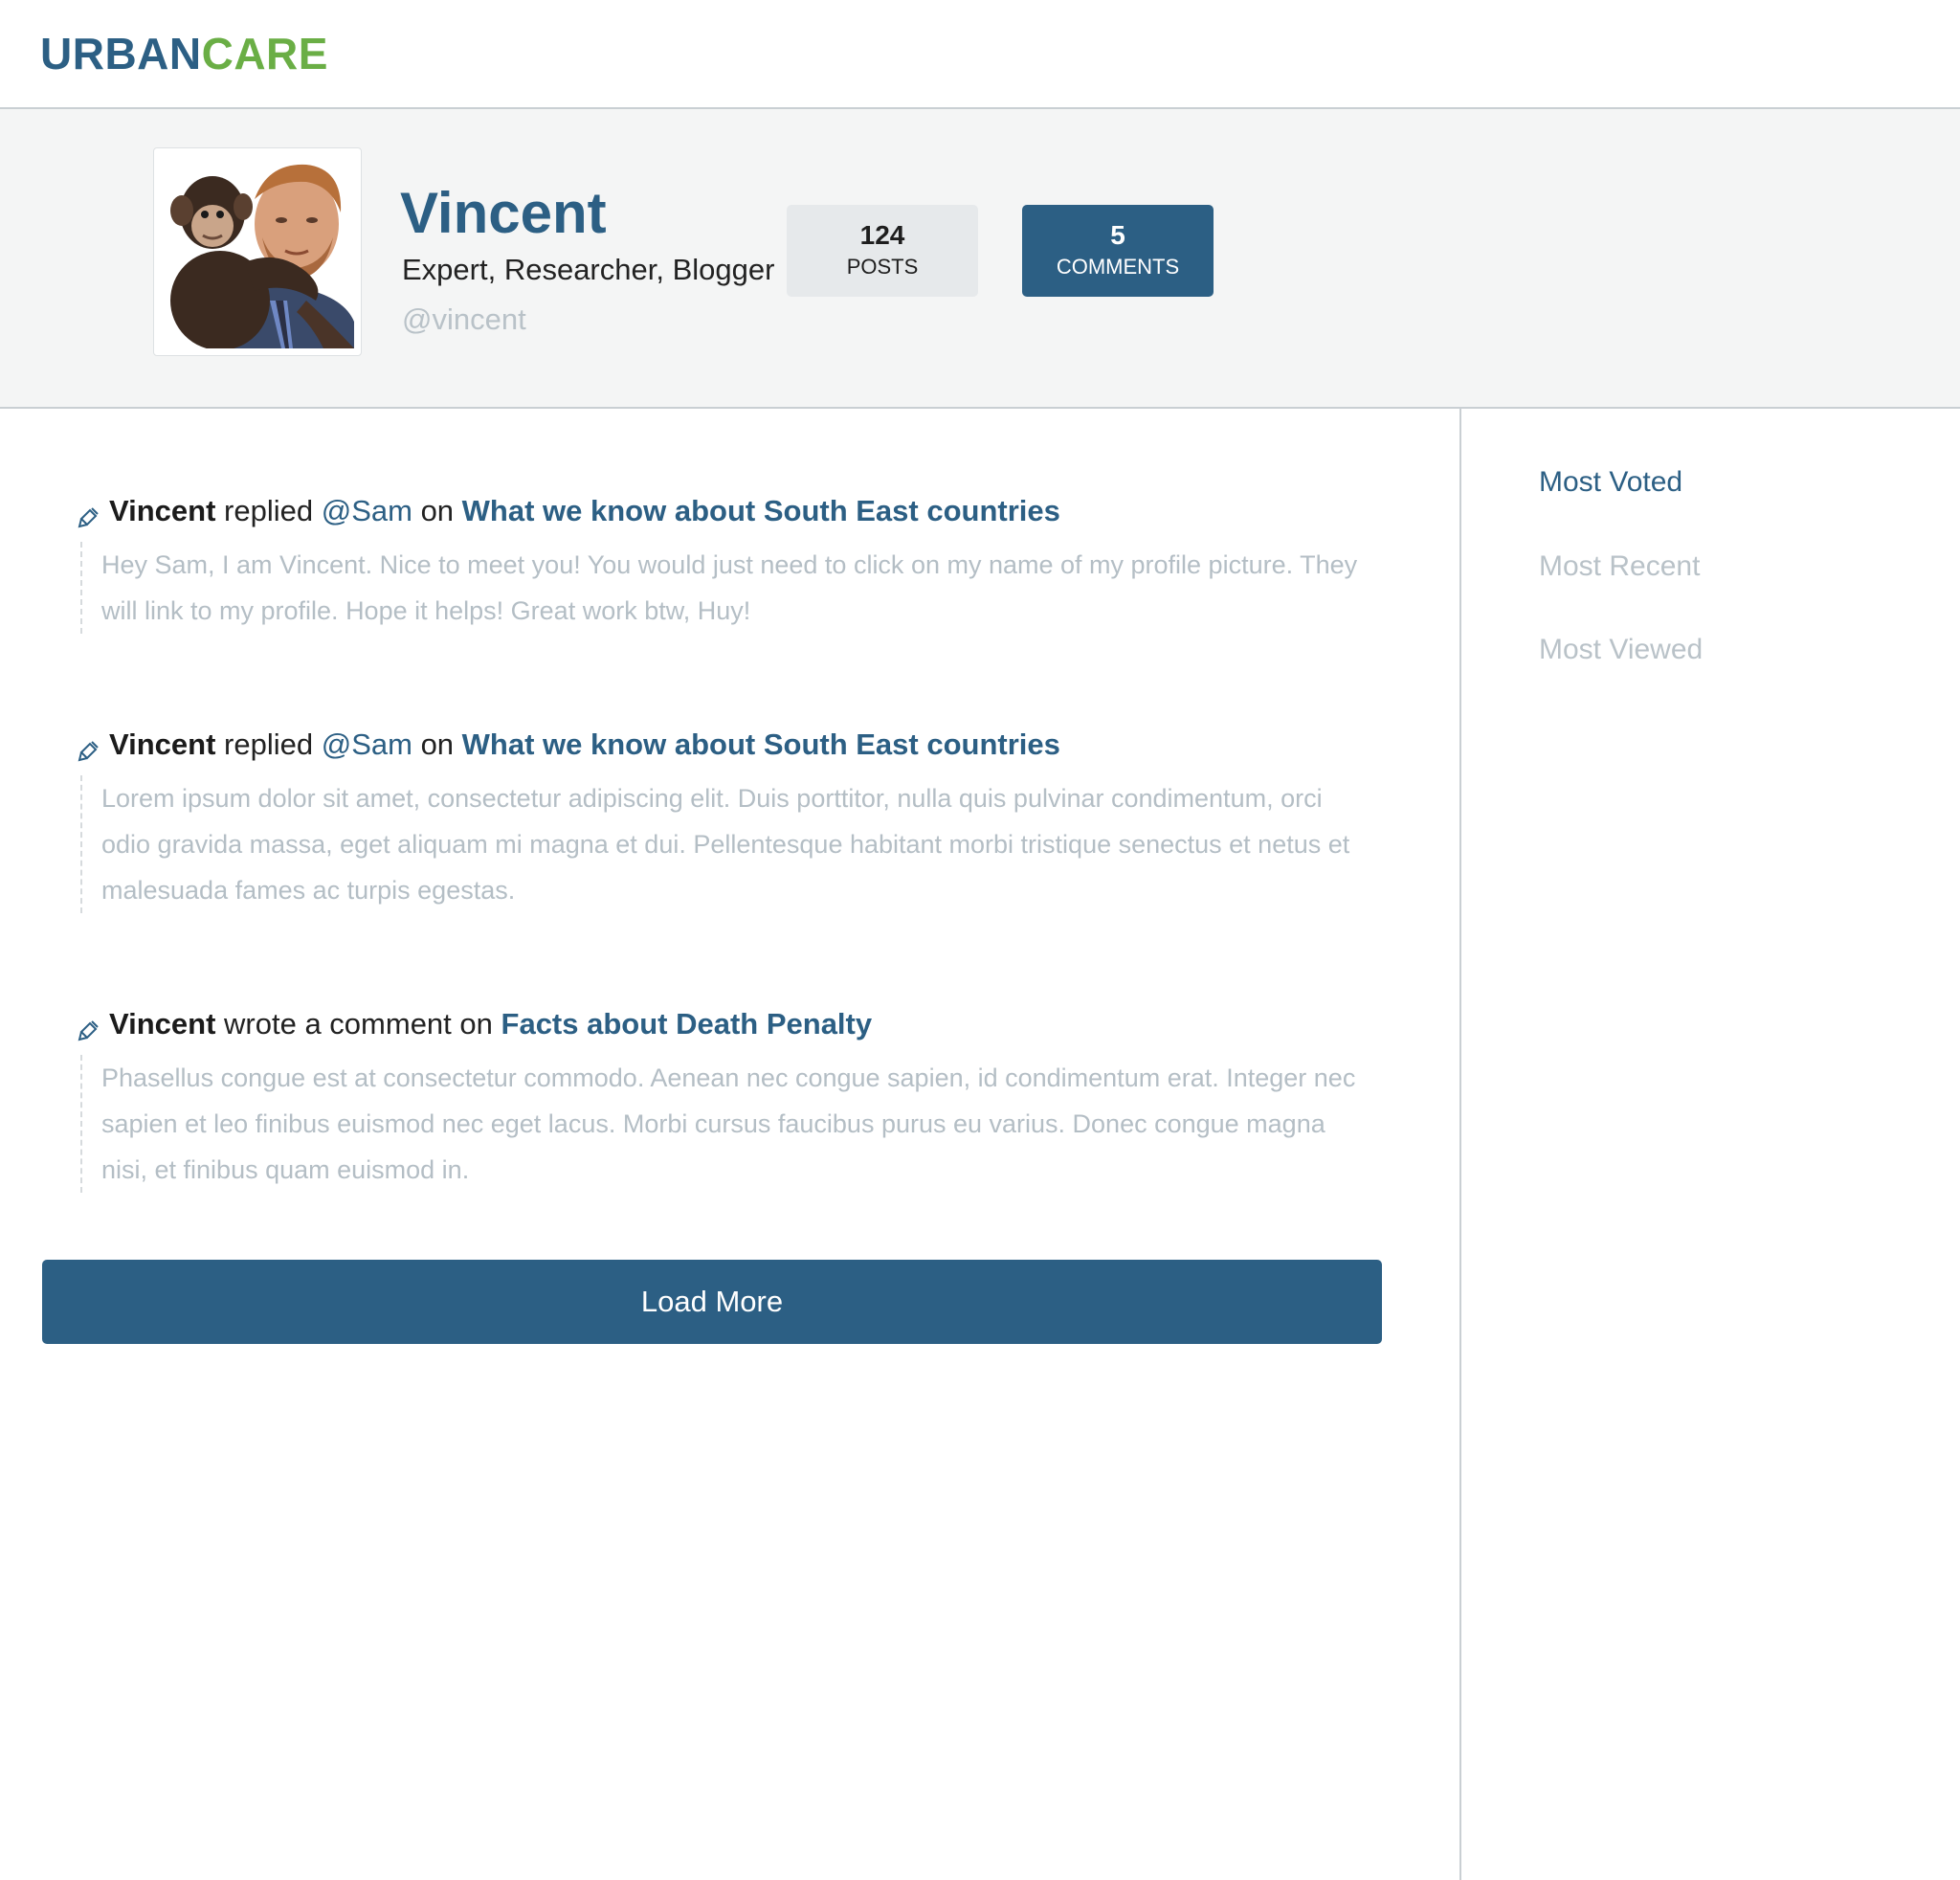  What do you see at coordinates (1620, 567) in the screenshot?
I see `sort-most-recent: Most Recent` at bounding box center [1620, 567].